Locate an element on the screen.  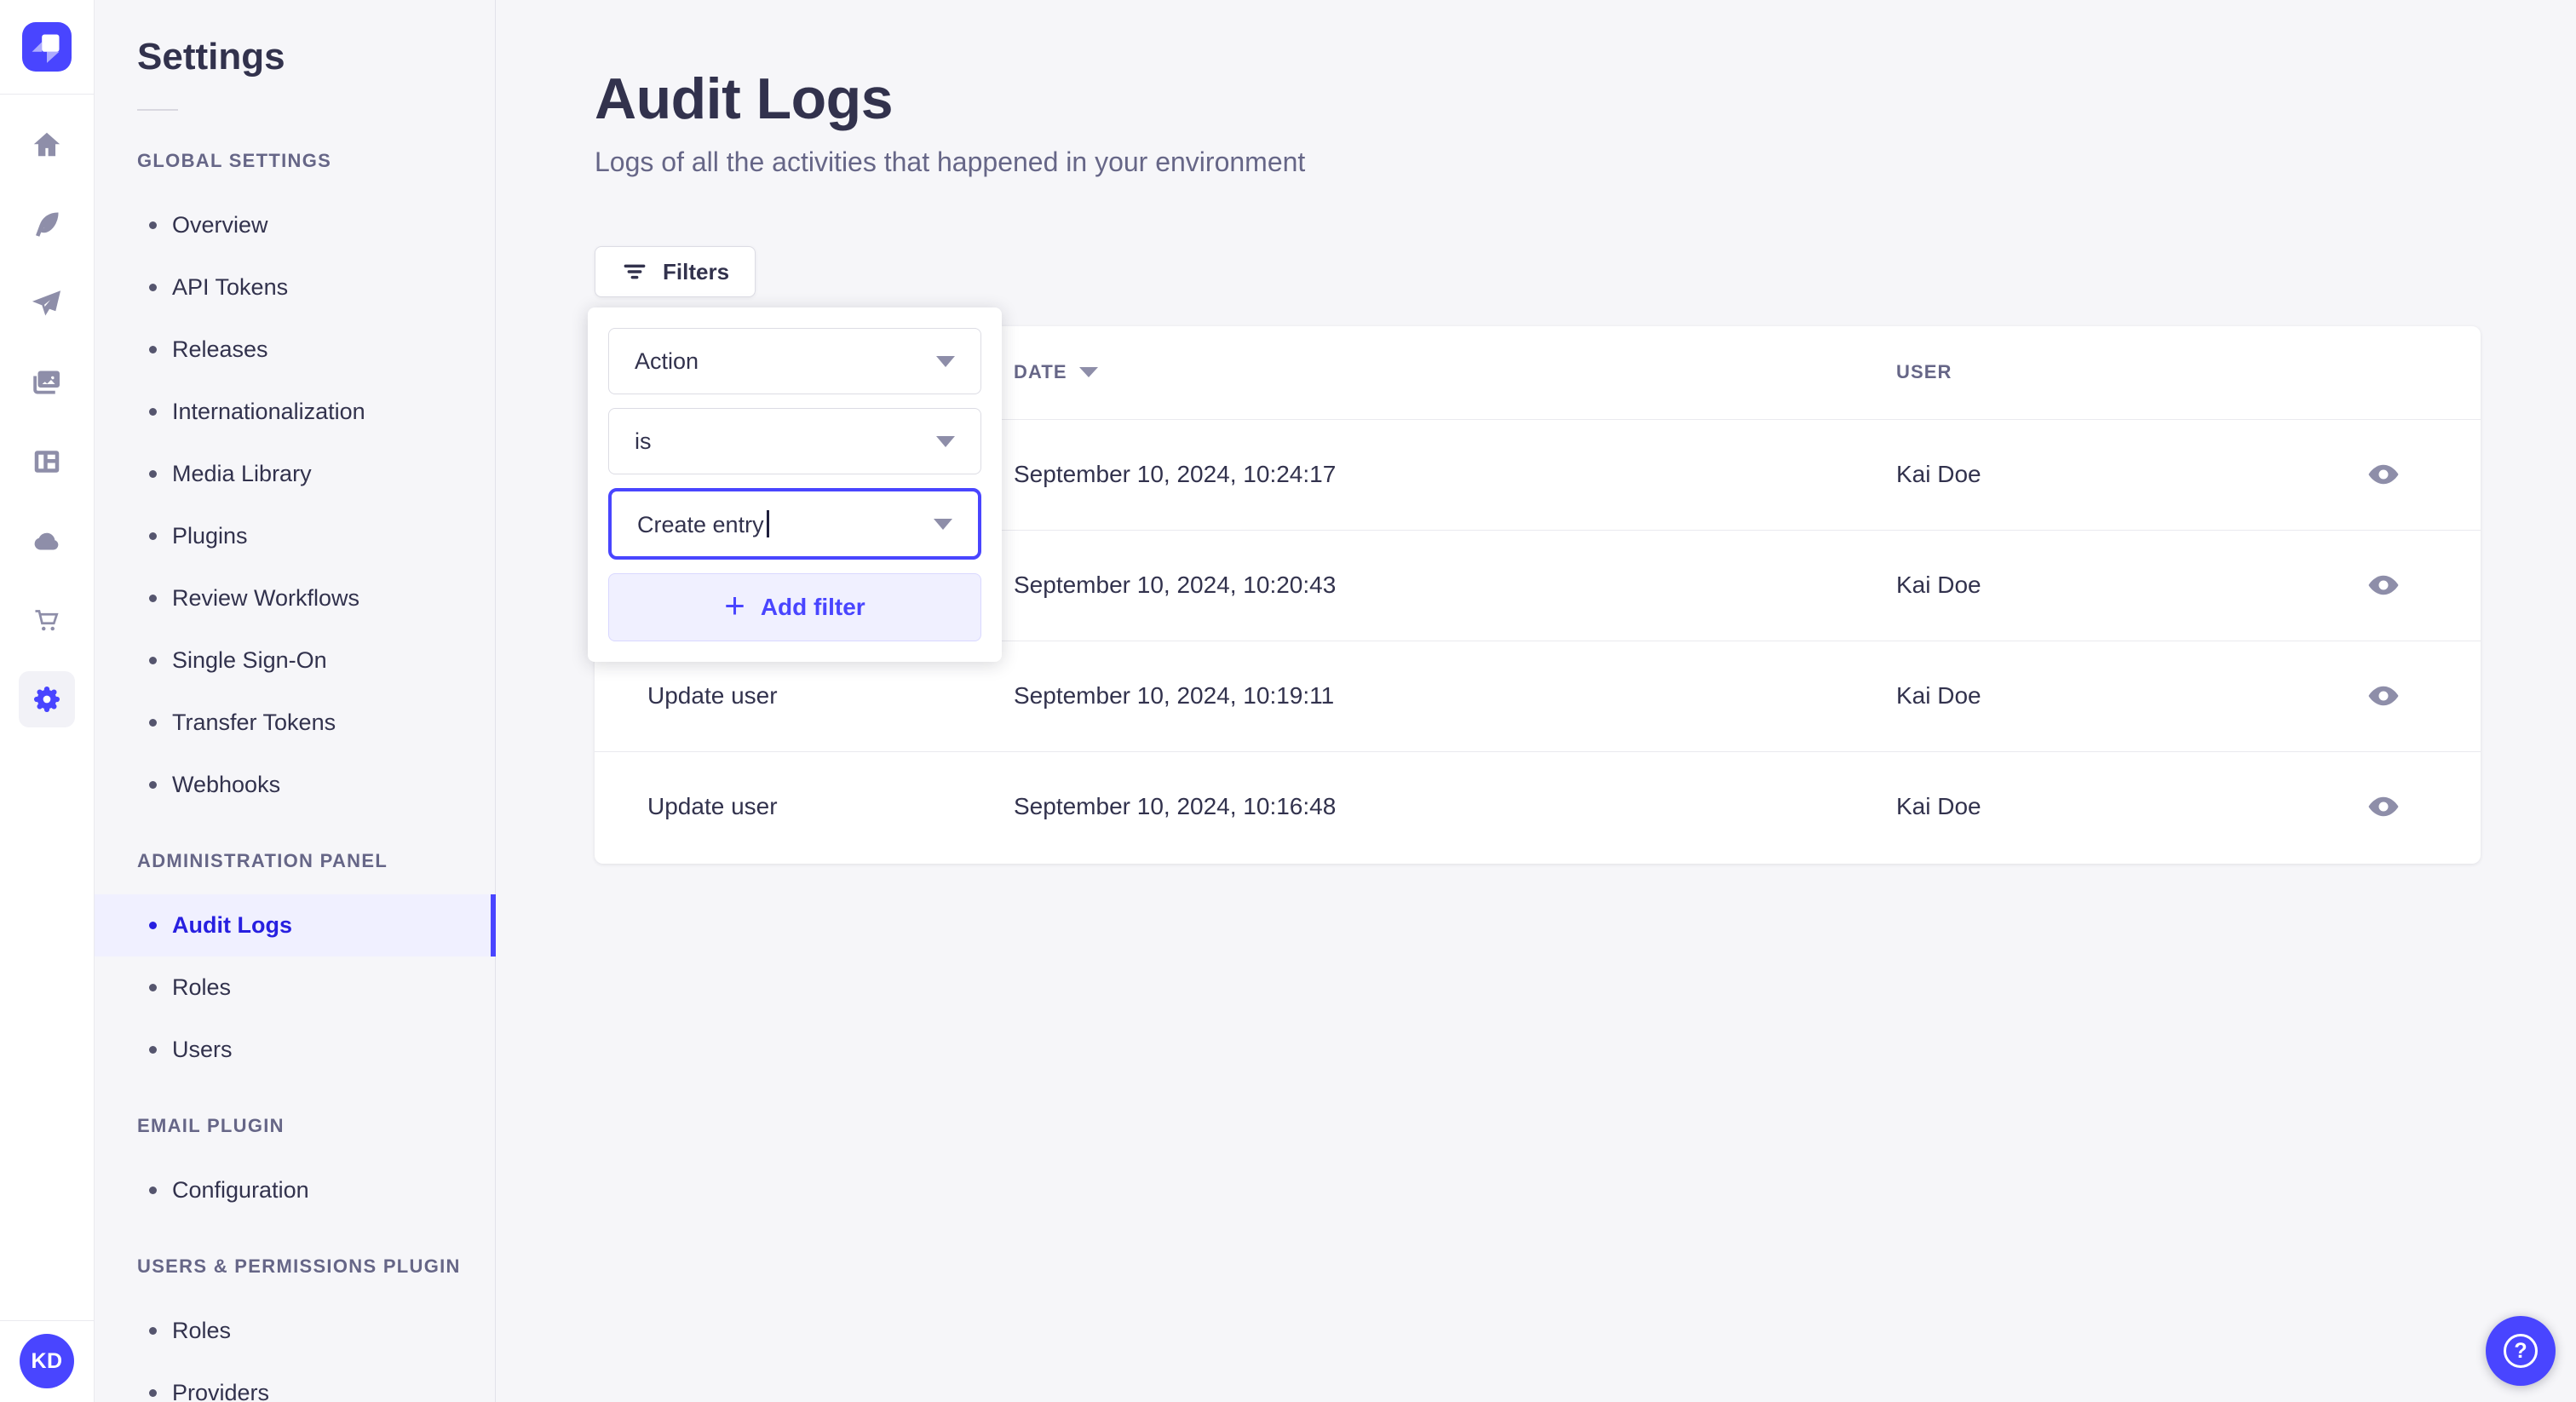
cell-date: September 10, 2024, 10:16:48 is located at coordinates (1175, 806).